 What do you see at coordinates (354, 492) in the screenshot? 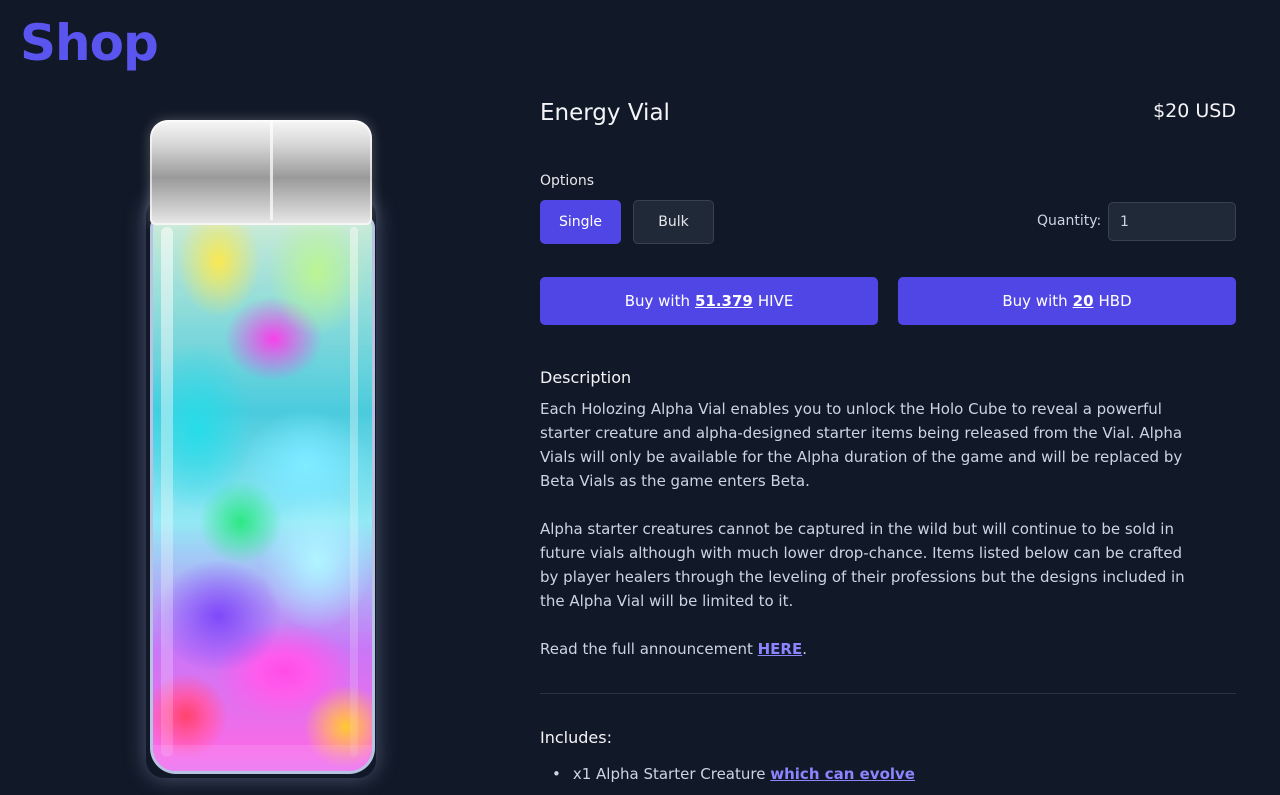
I see `vial-shine-right` at bounding box center [354, 492].